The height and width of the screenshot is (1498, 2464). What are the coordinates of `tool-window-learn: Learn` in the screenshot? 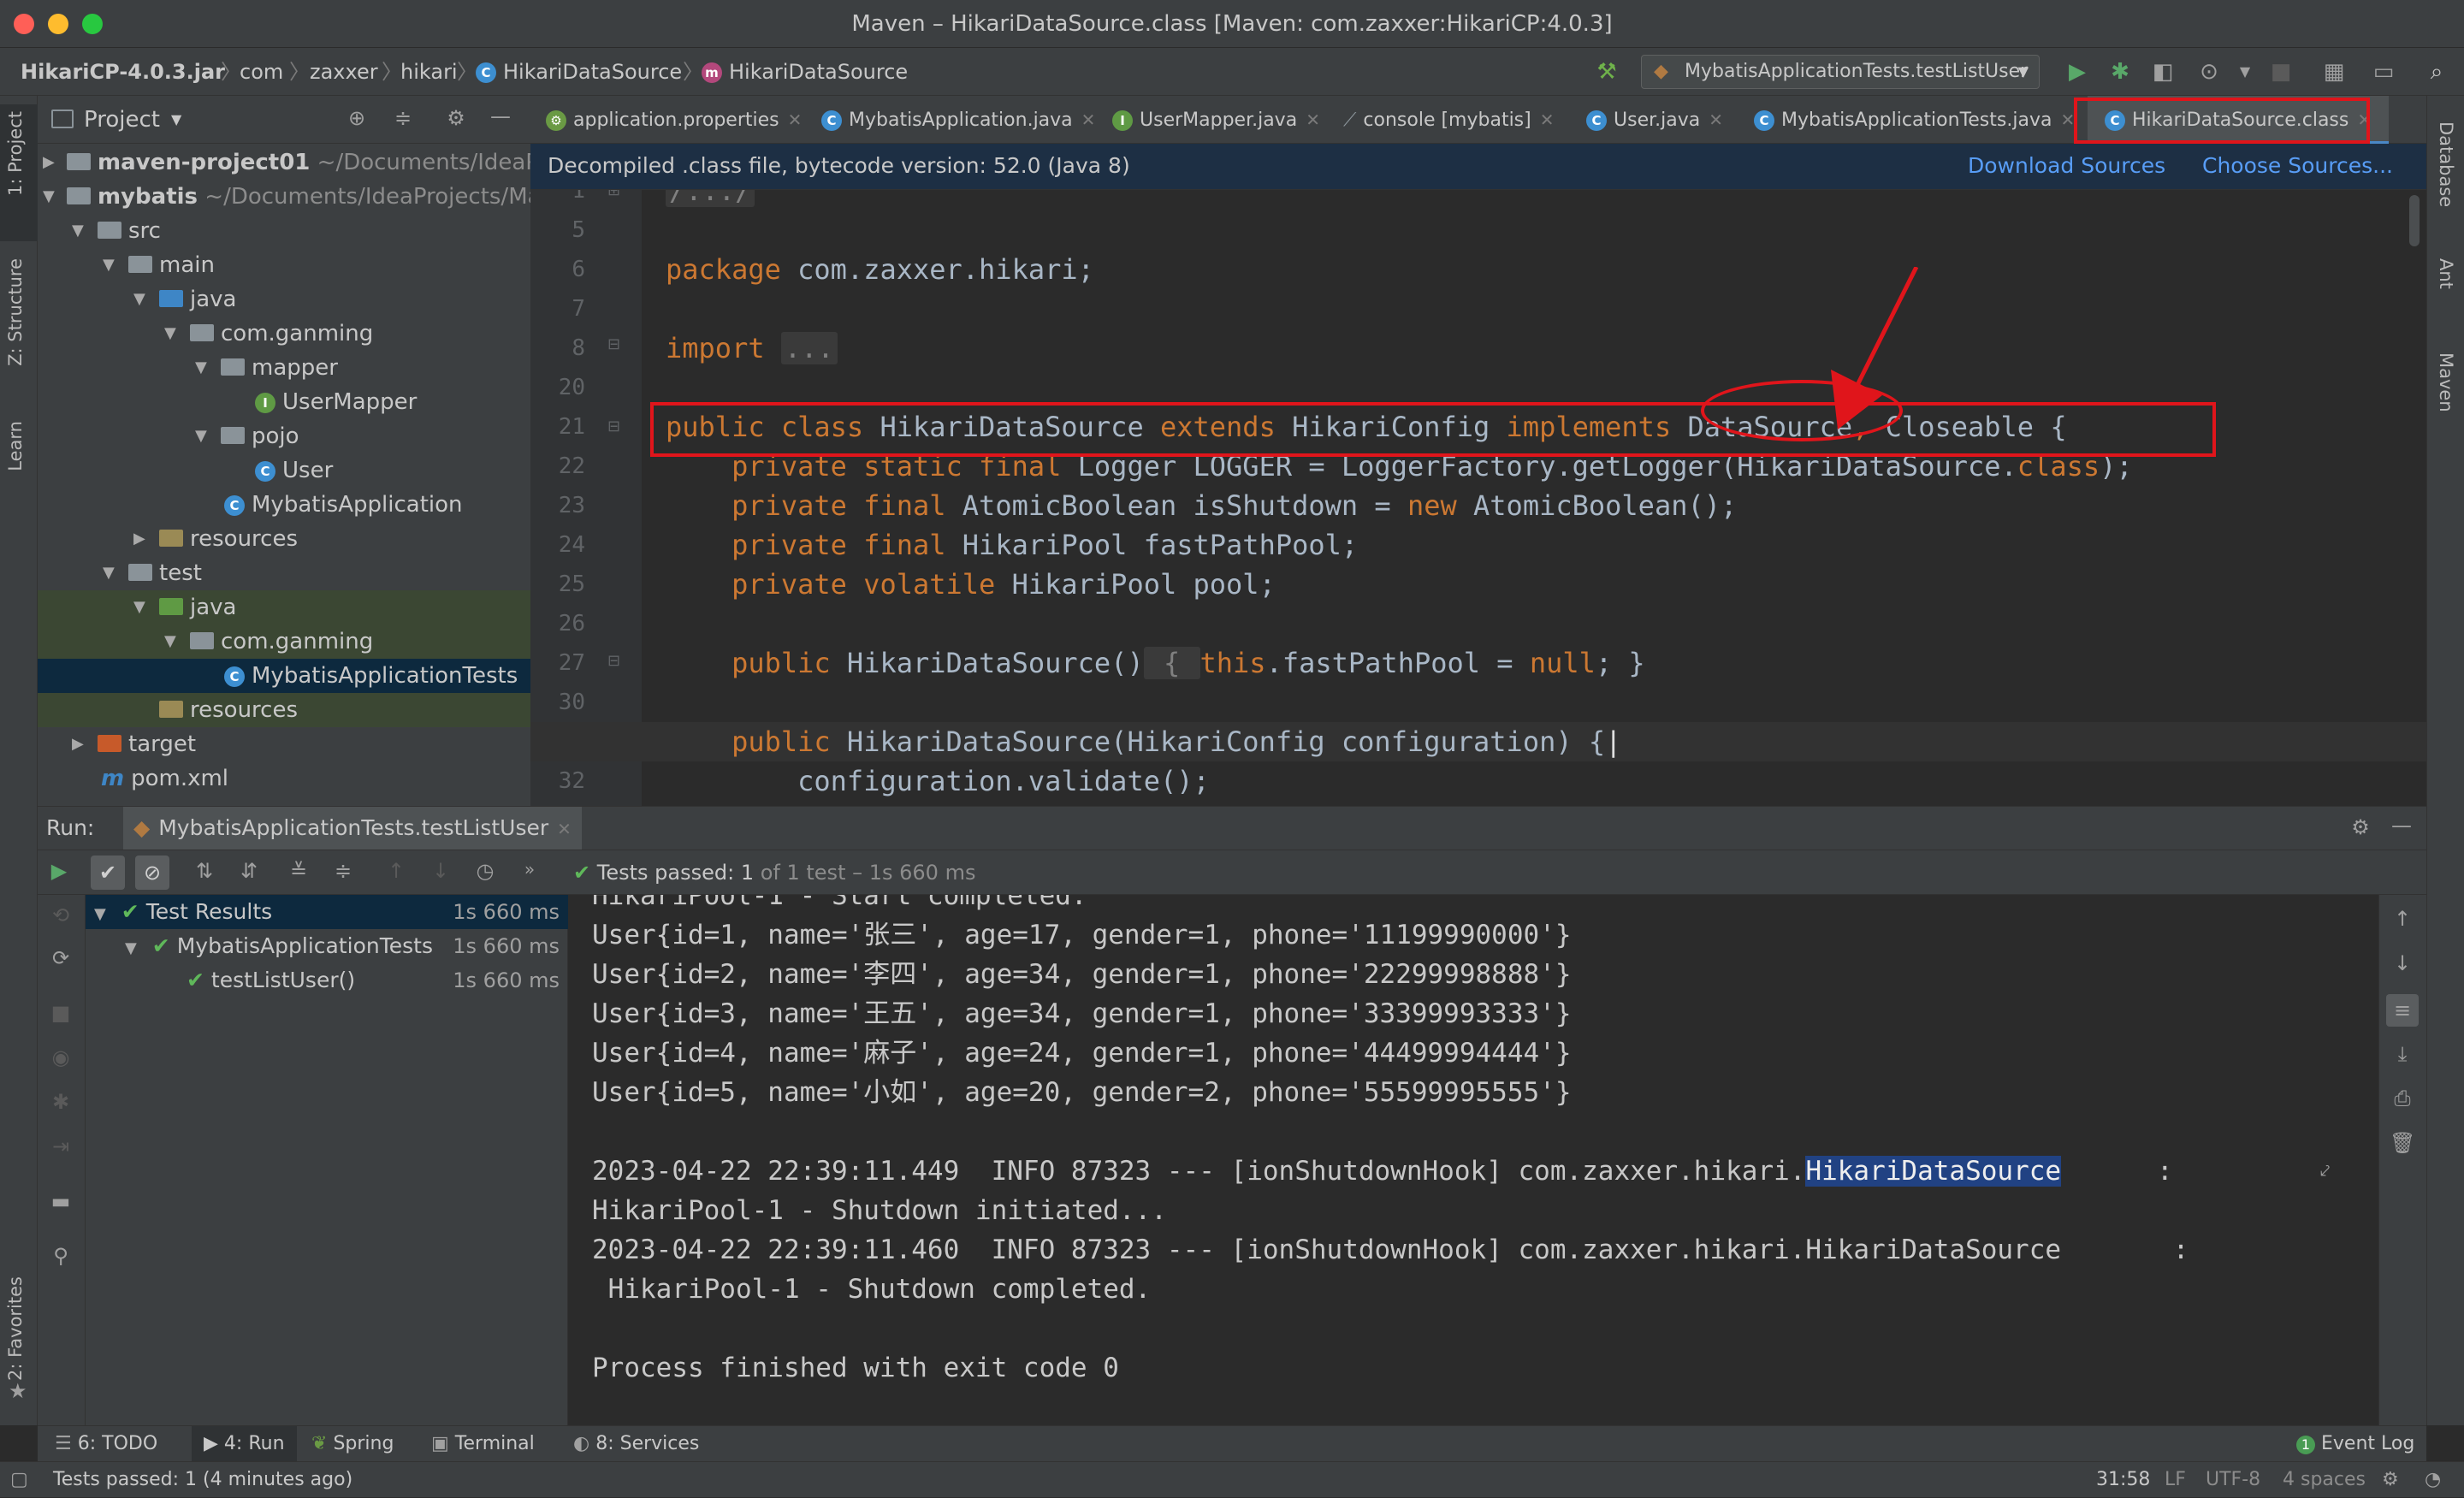 It's located at (15, 446).